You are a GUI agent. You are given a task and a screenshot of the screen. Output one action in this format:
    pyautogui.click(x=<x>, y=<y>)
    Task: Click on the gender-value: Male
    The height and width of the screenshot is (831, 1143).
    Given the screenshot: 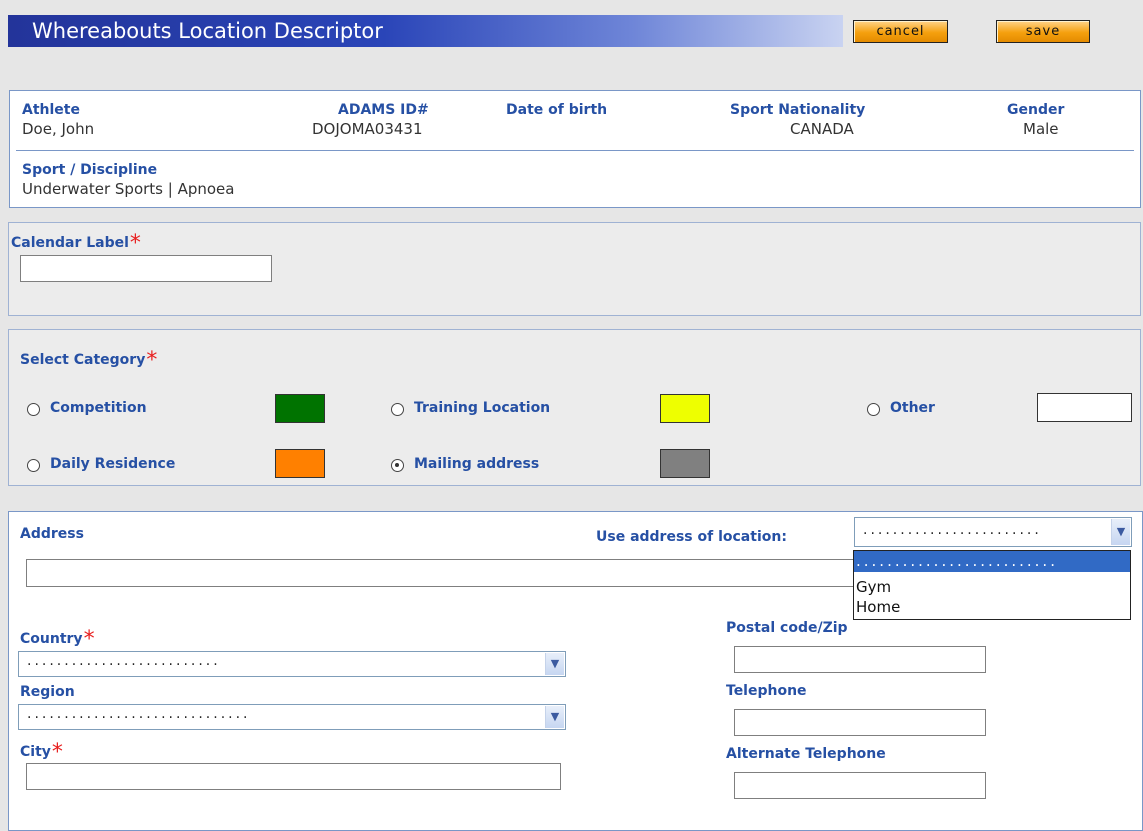 What is the action you would take?
    pyautogui.click(x=1041, y=129)
    